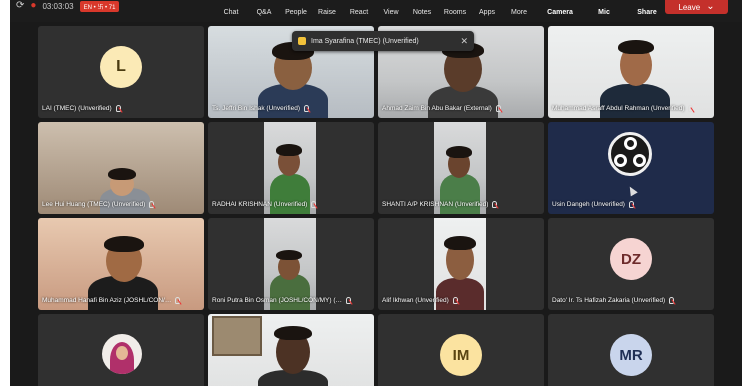  Describe the element at coordinates (455, 12) in the screenshot. I see `rooms-button: Rooms` at that location.